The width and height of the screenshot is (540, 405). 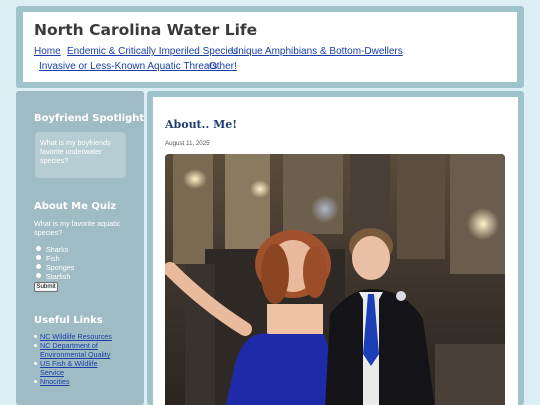 What do you see at coordinates (146, 30) in the screenshot?
I see `site-title: North Carolina Water Life` at bounding box center [146, 30].